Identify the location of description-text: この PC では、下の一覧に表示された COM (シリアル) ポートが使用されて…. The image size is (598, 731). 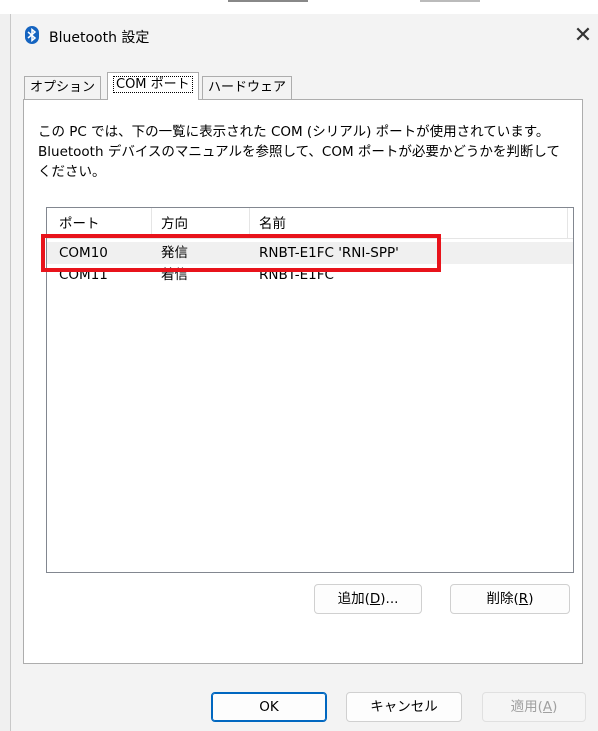
(299, 152).